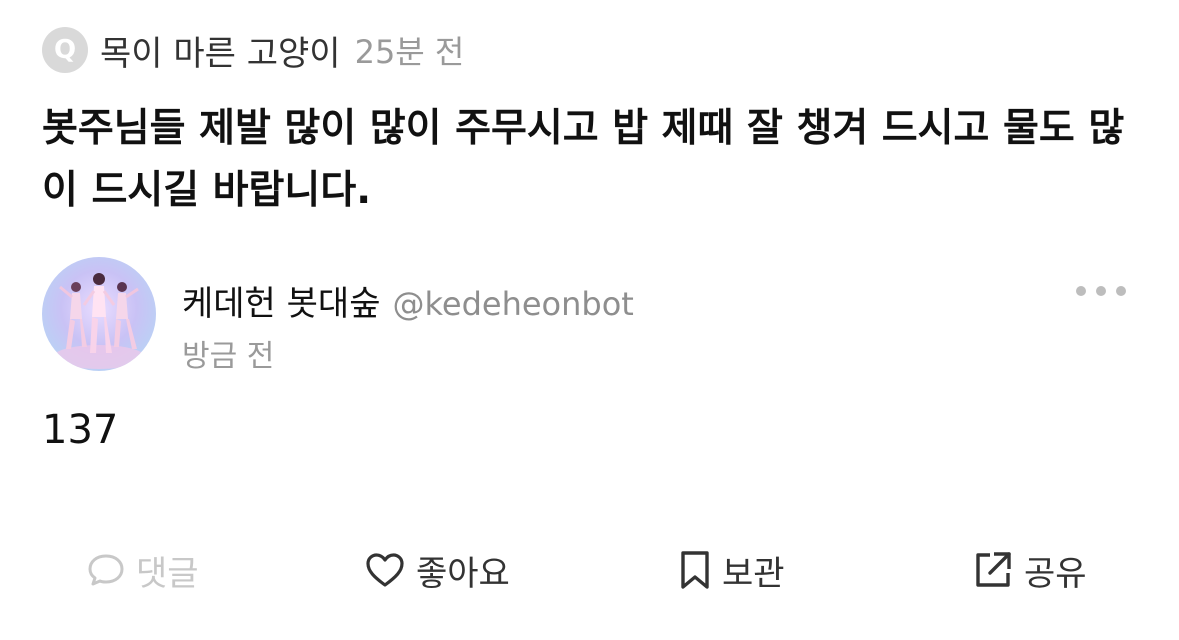 This screenshot has width=1179, height=640. I want to click on avatar-image, so click(99, 314).